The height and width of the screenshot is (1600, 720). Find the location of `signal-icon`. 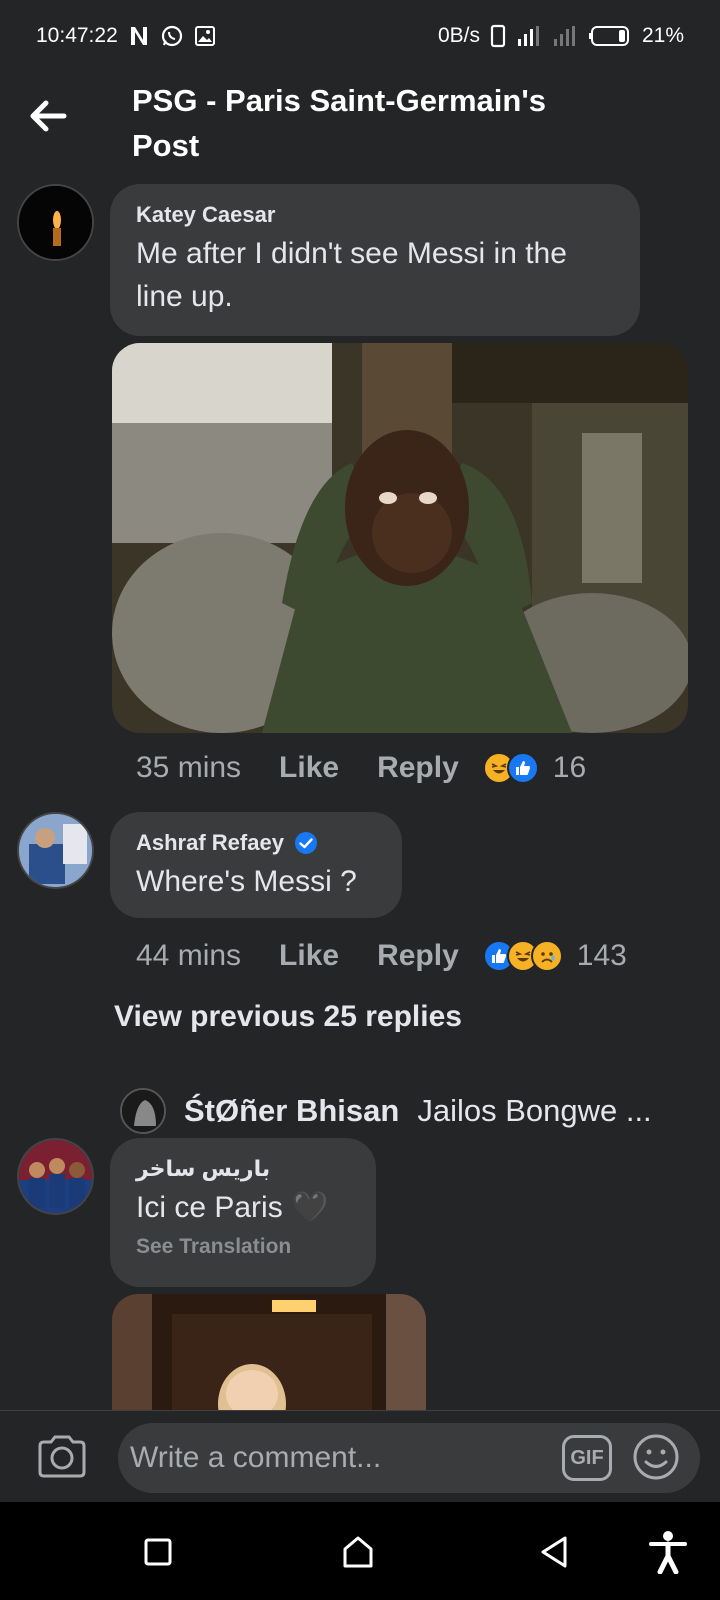

signal-icon is located at coordinates (565, 36).